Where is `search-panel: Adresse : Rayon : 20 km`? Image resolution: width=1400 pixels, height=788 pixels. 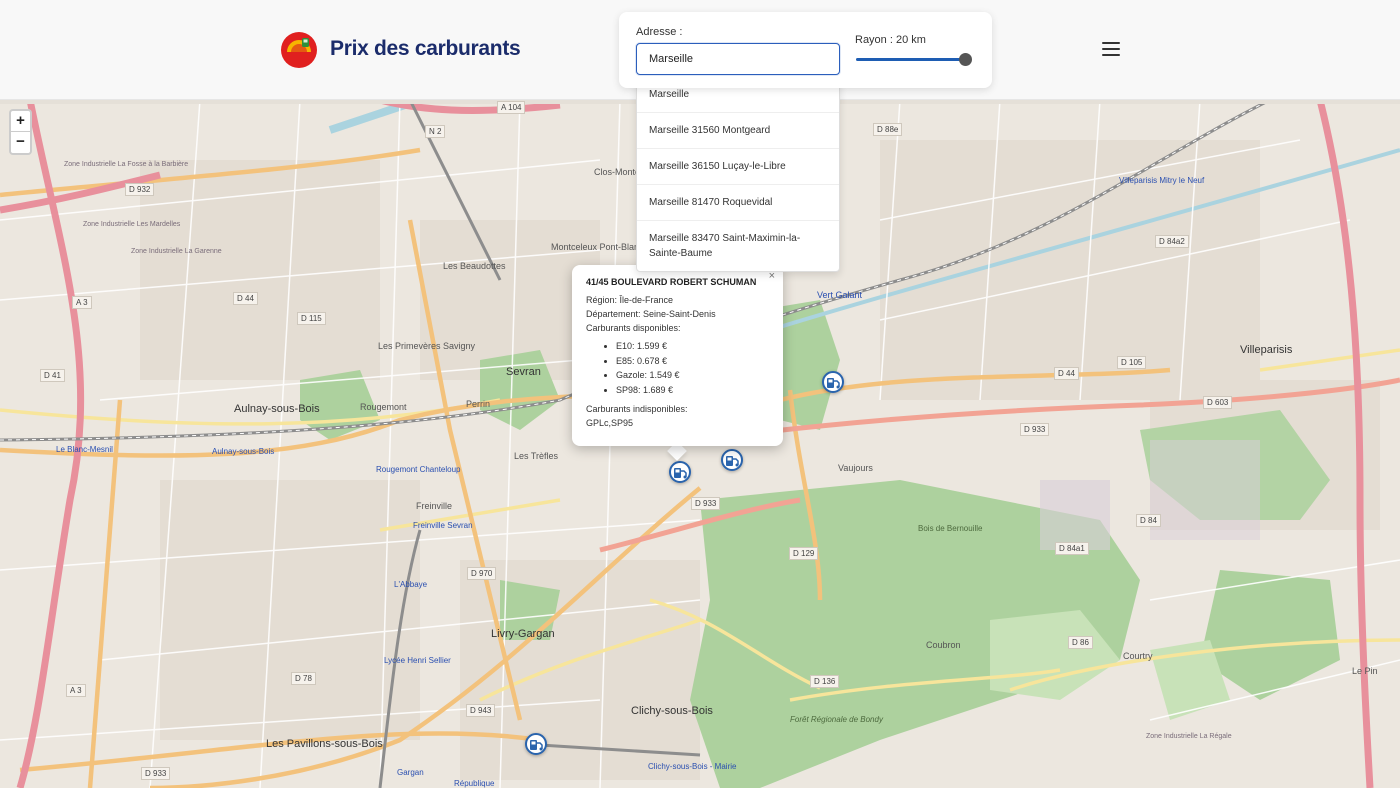
search-panel: Adresse : Rayon : 20 km is located at coordinates (805, 50).